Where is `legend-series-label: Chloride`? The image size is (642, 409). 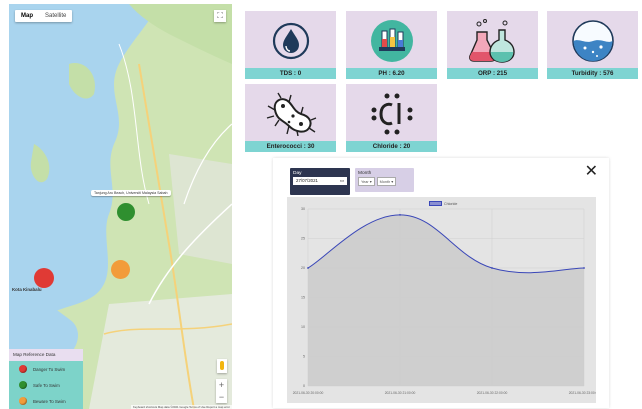 legend-series-label: Chloride is located at coordinates (451, 203).